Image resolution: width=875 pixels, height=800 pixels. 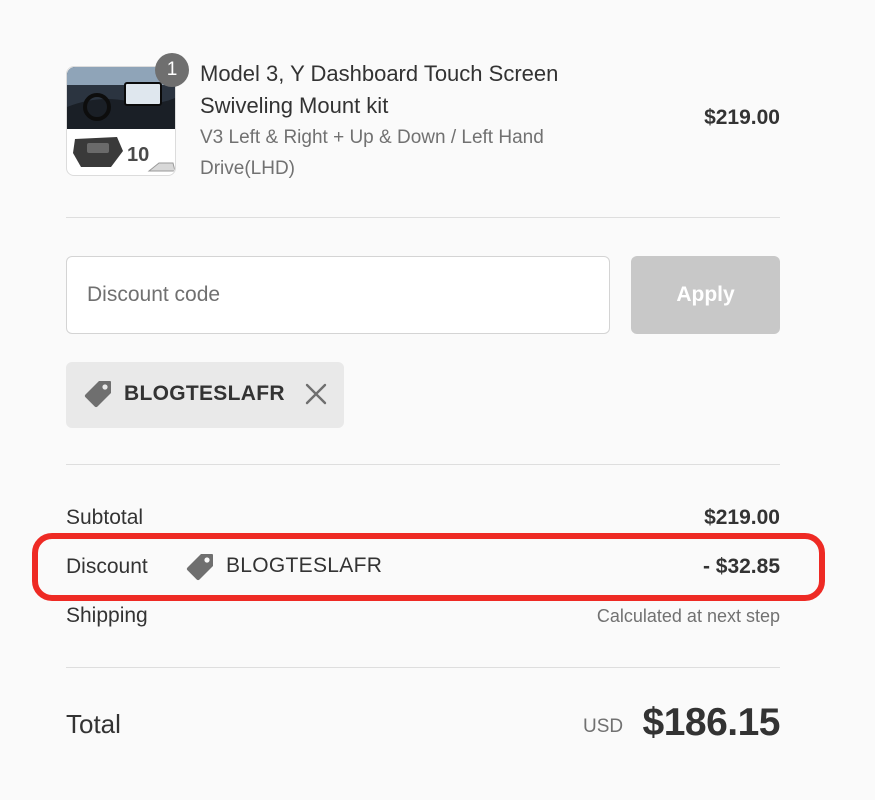 What do you see at coordinates (138, 155) in the screenshot?
I see `svg-text: 10` at bounding box center [138, 155].